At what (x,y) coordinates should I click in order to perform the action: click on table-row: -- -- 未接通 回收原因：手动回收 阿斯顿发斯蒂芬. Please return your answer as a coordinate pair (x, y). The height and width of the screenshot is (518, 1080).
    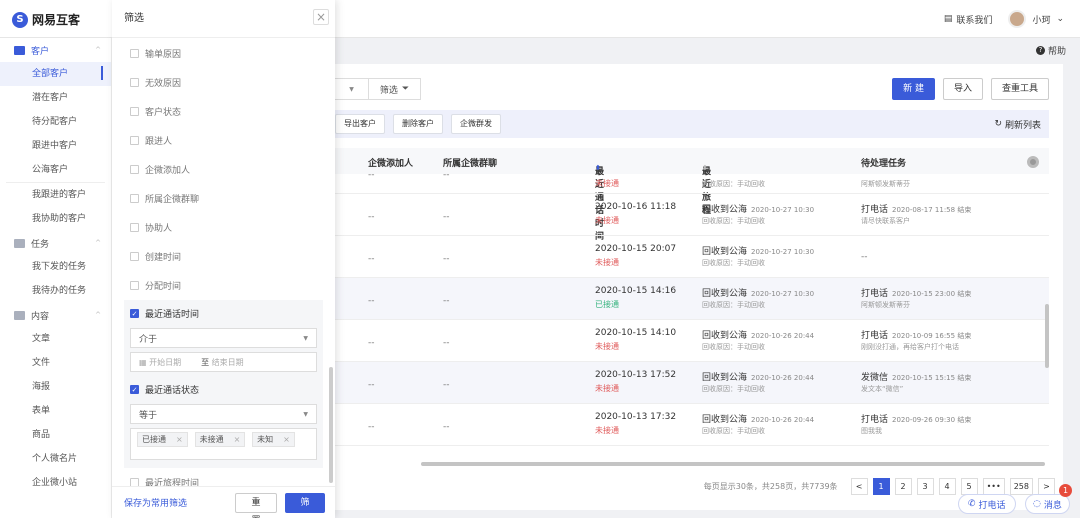
    Looking at the image, I should click on (692, 184).